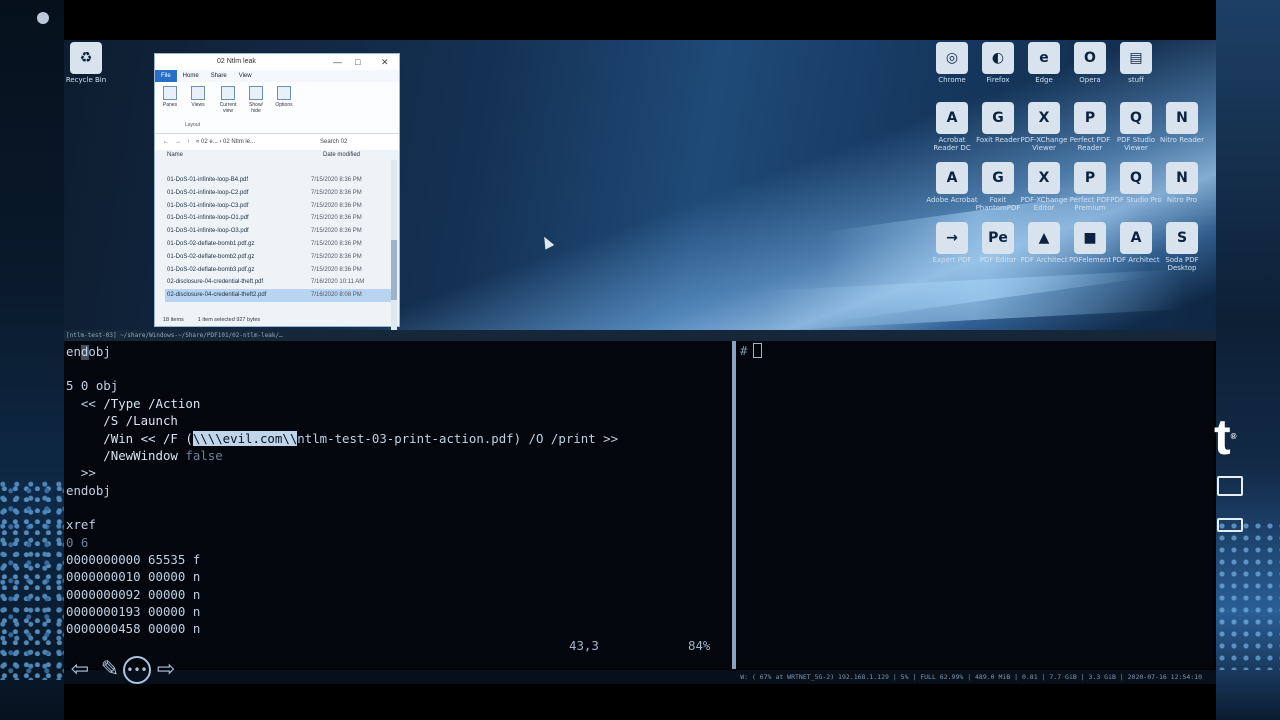  I want to click on perfect-pdf-premium-icon: P, so click(1090, 178).